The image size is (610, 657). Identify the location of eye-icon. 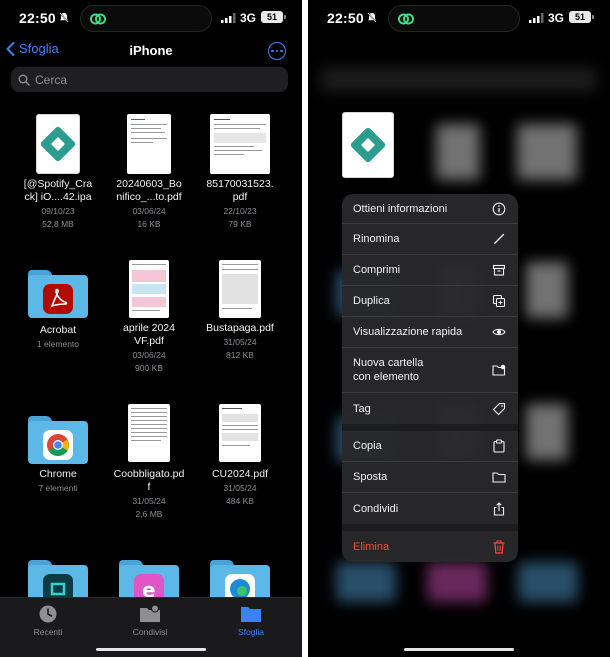
(499, 332).